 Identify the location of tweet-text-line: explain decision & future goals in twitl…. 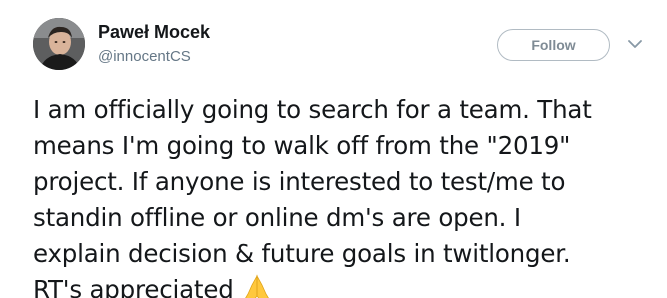
(302, 253).